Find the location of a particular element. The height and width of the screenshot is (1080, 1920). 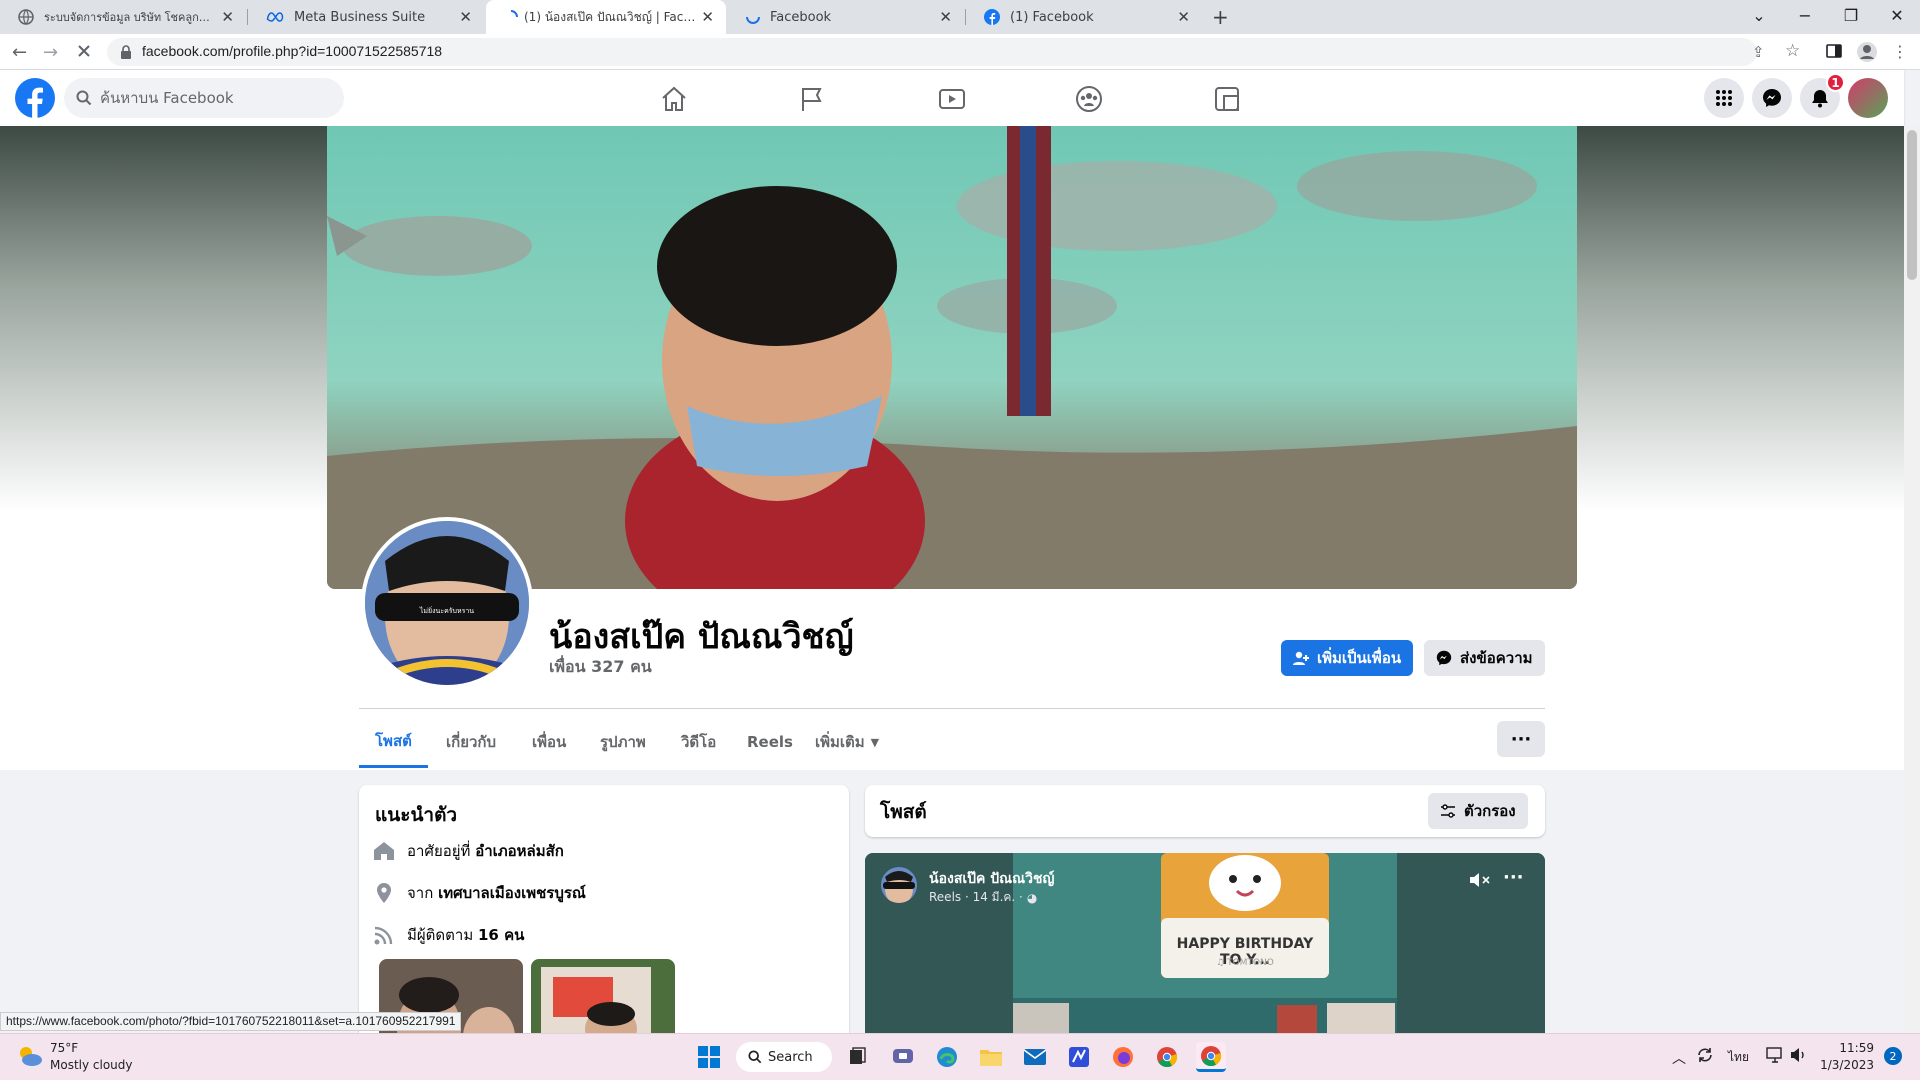

restore-button: ❐ is located at coordinates (1851, 15).